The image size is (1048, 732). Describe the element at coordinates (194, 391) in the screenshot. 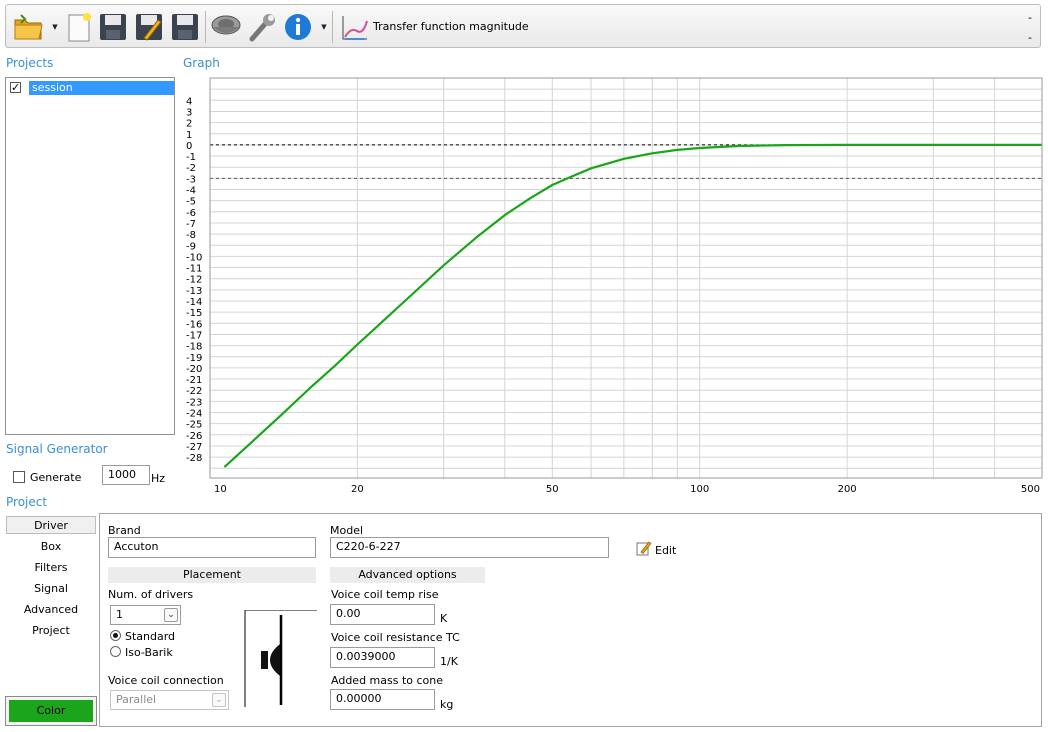

I see `y-tick-label: -22` at that location.